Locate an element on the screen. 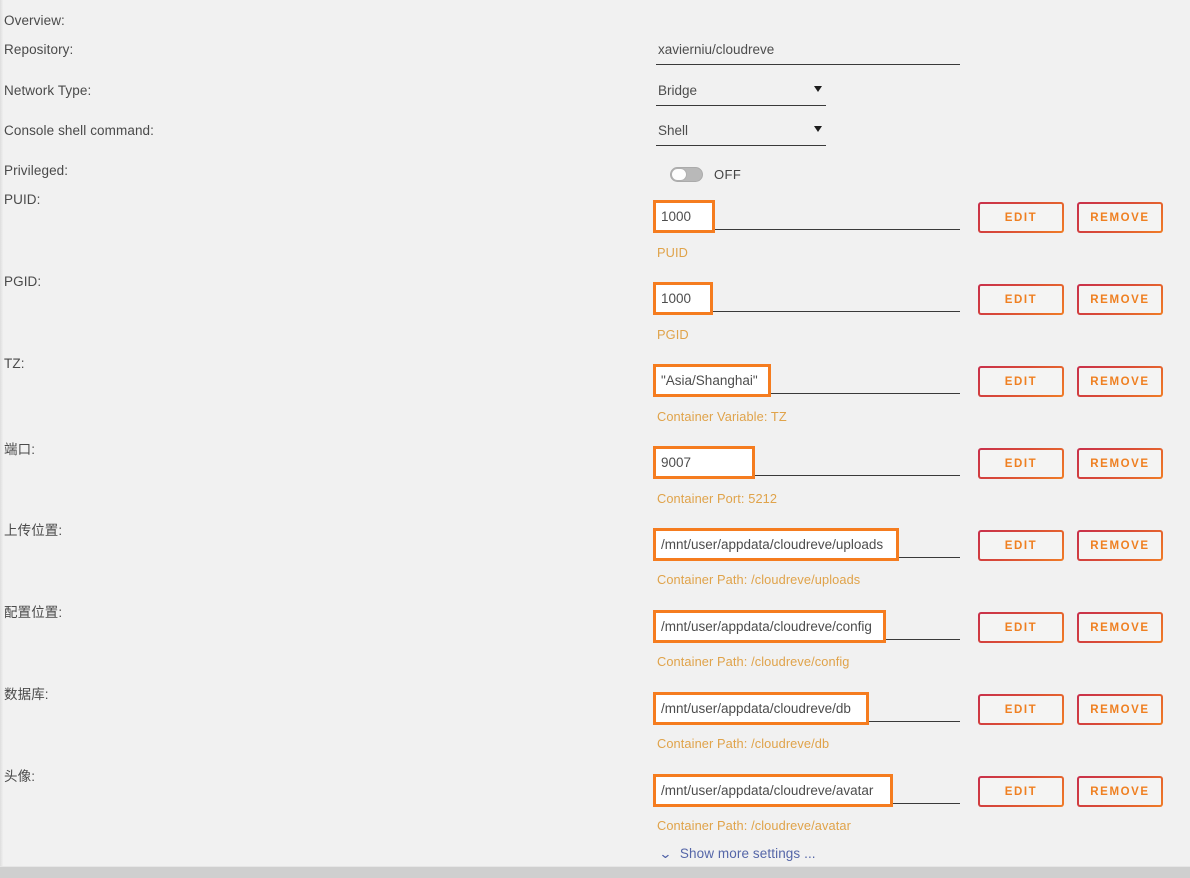  privileged-toggle-state: OFF is located at coordinates (728, 174).